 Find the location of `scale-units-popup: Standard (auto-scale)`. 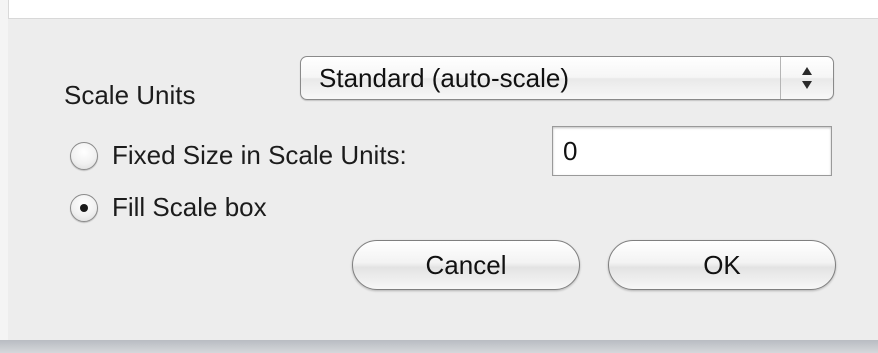

scale-units-popup: Standard (auto-scale) is located at coordinates (567, 78).